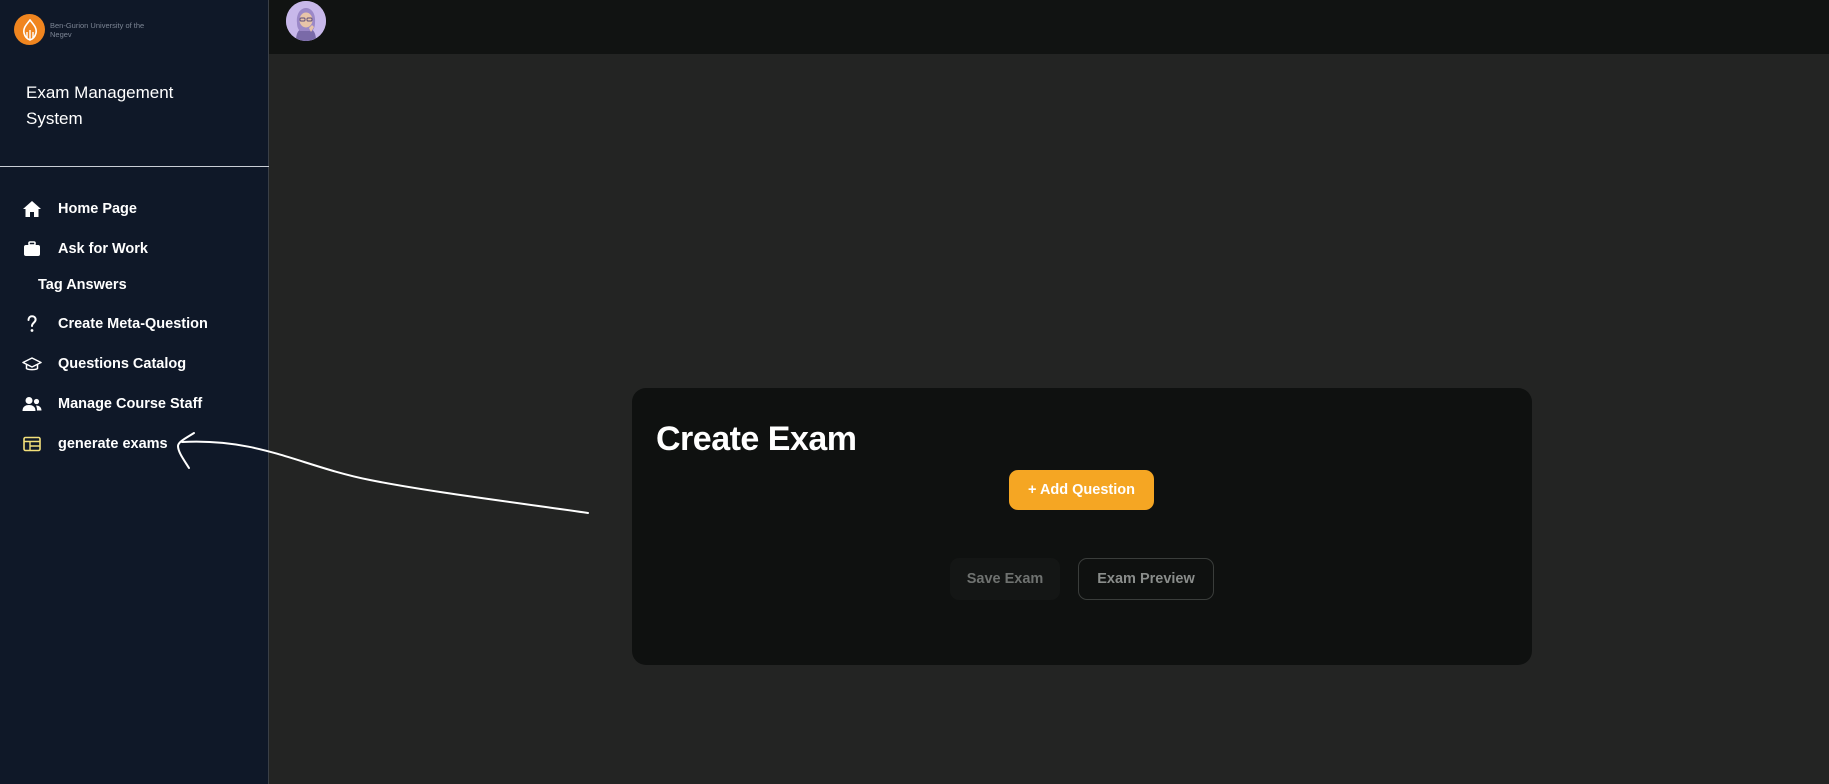 This screenshot has width=1829, height=784. I want to click on sidebar-item-create-meta-question: Create Meta-Question, so click(134, 324).